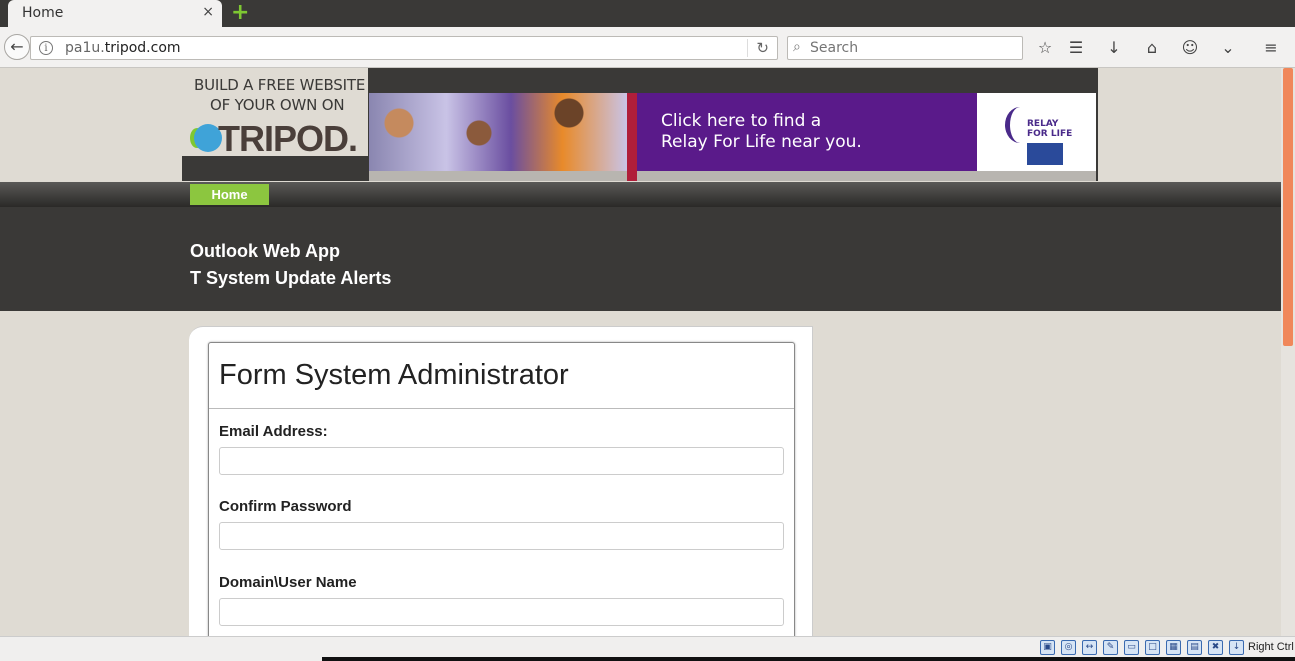 Image resolution: width=1295 pixels, height=661 pixels. Describe the element at coordinates (288, 138) in the screenshot. I see `tripod-wordmark: TRIPOD.` at that location.